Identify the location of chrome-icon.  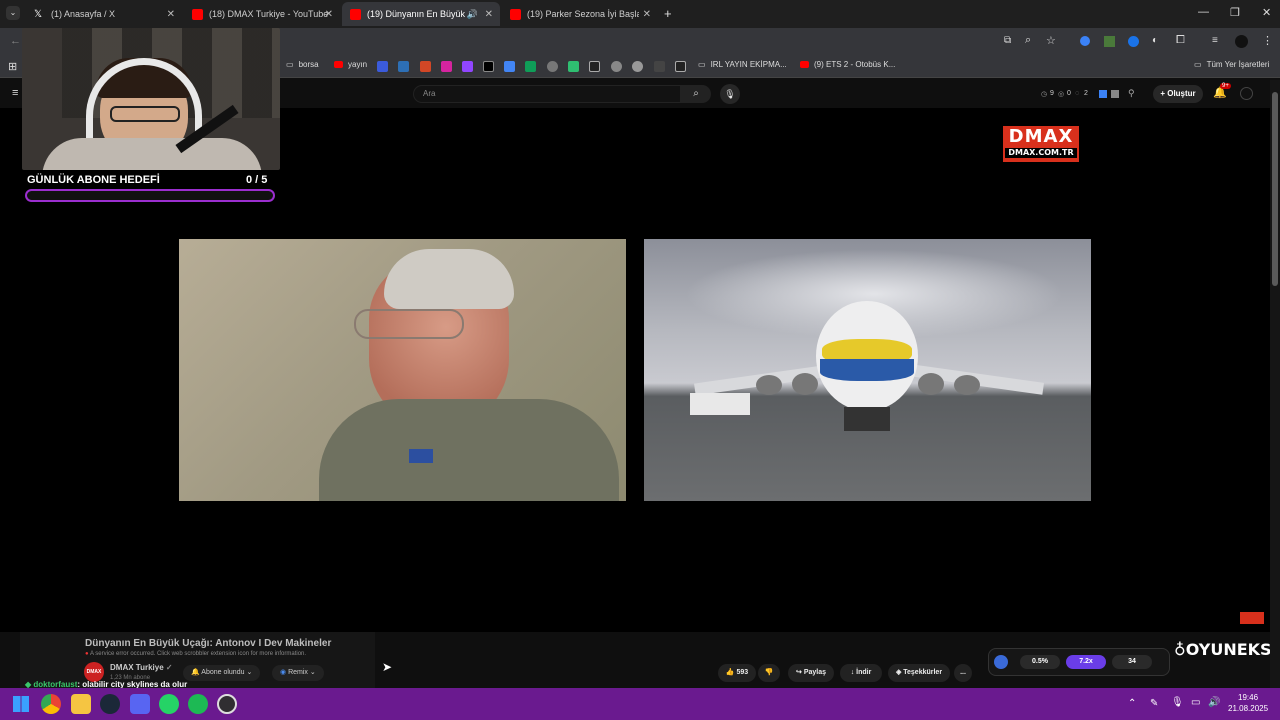
(51, 704).